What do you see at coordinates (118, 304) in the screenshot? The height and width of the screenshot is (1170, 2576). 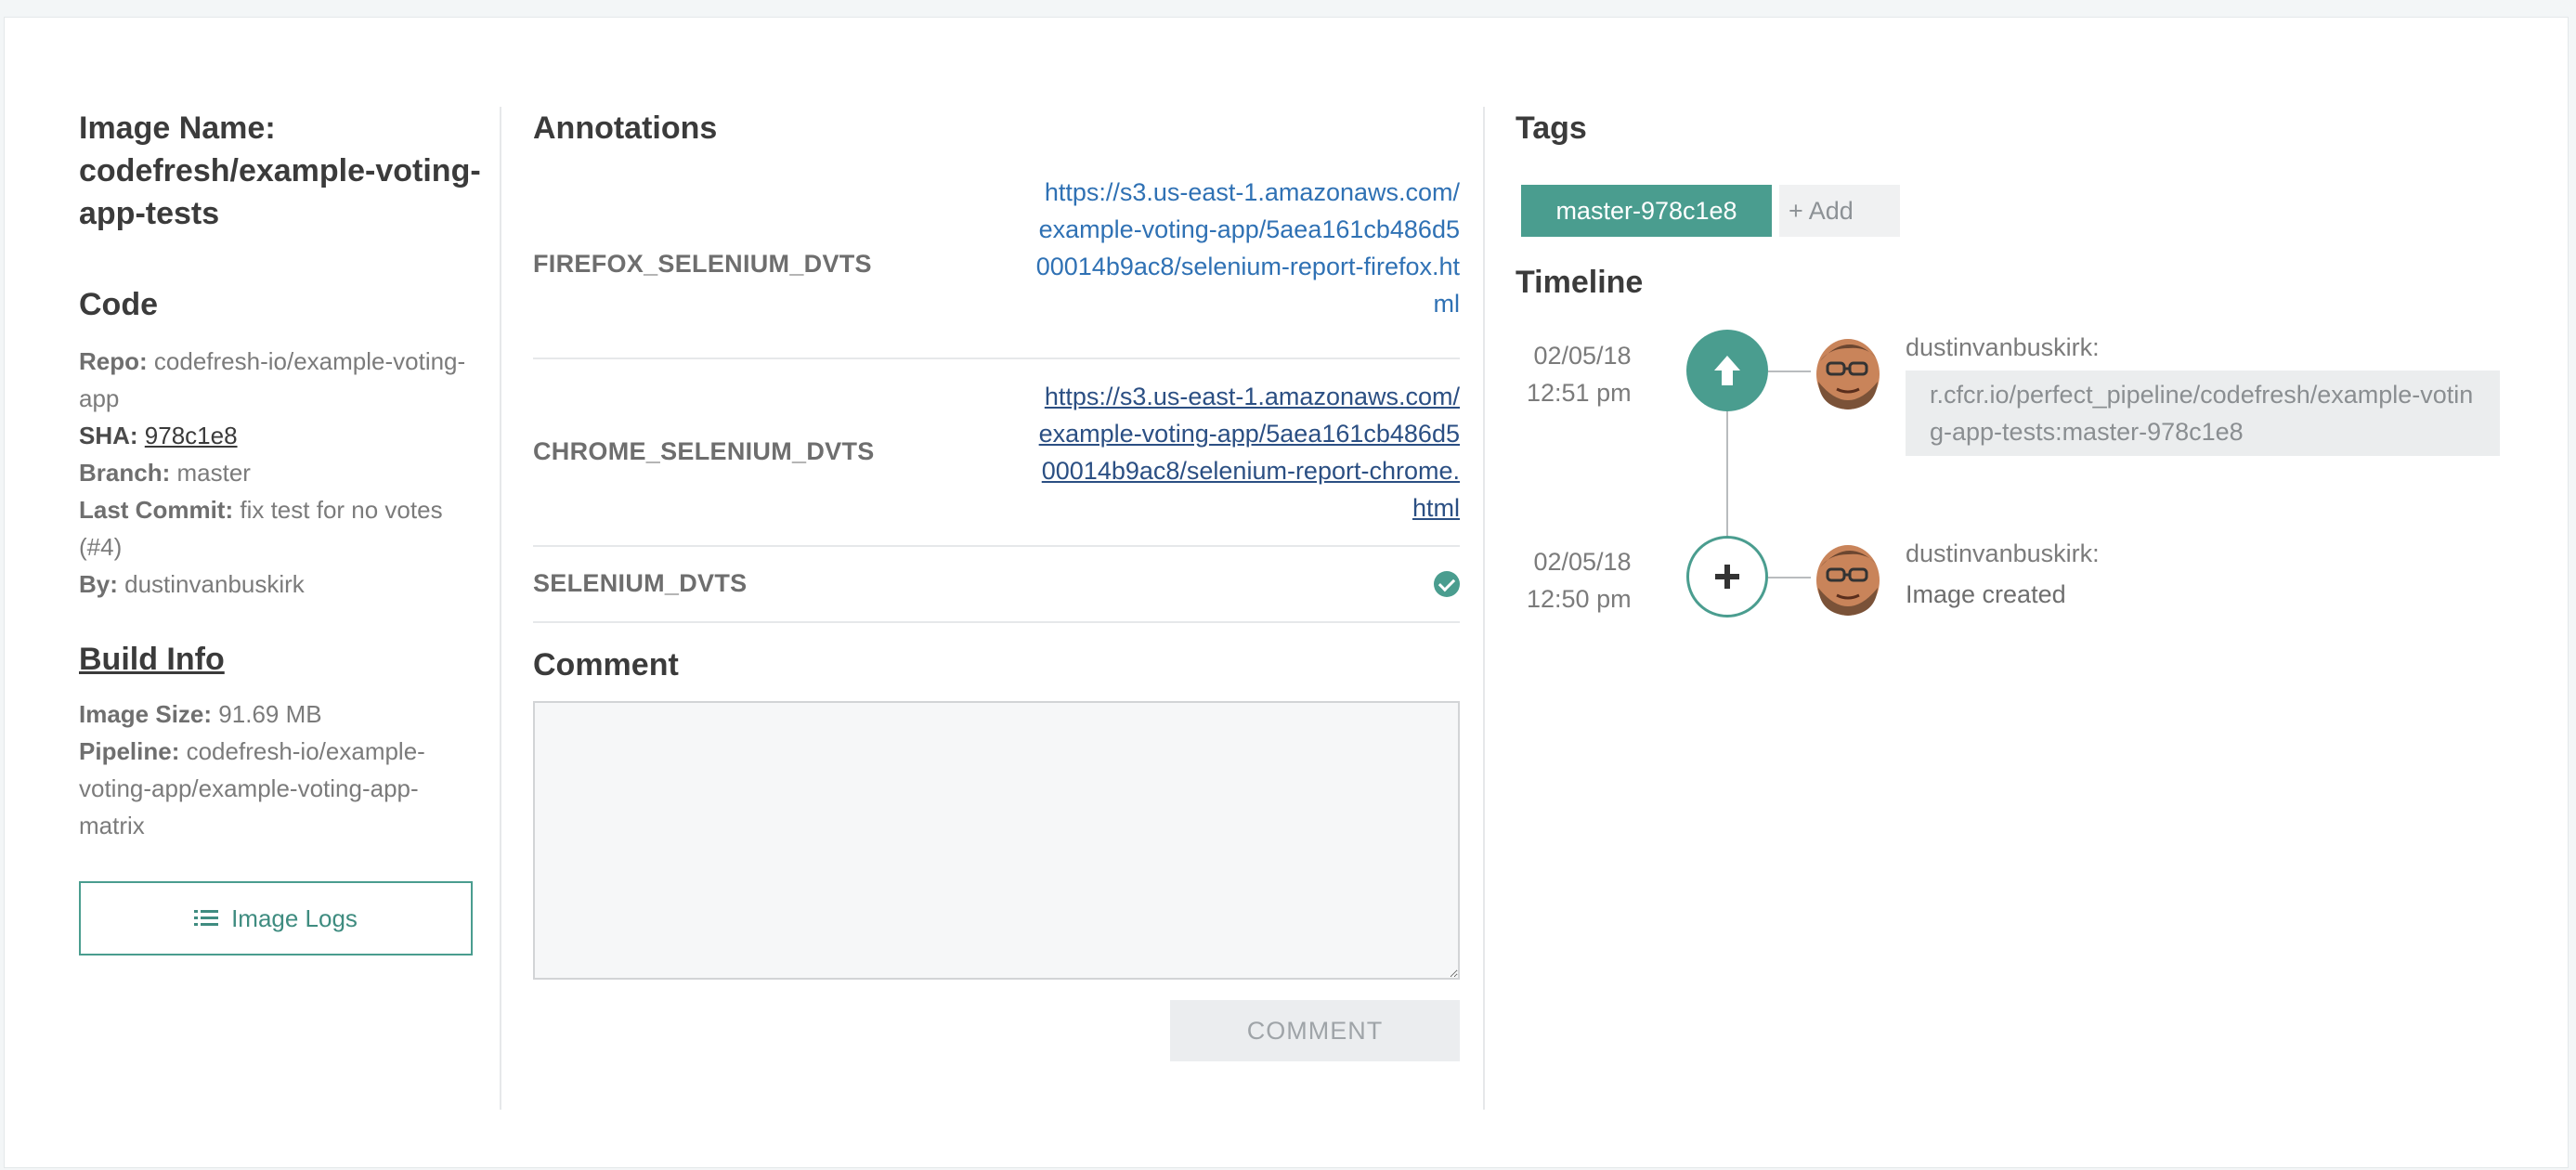 I see `code-section-title: Code` at bounding box center [118, 304].